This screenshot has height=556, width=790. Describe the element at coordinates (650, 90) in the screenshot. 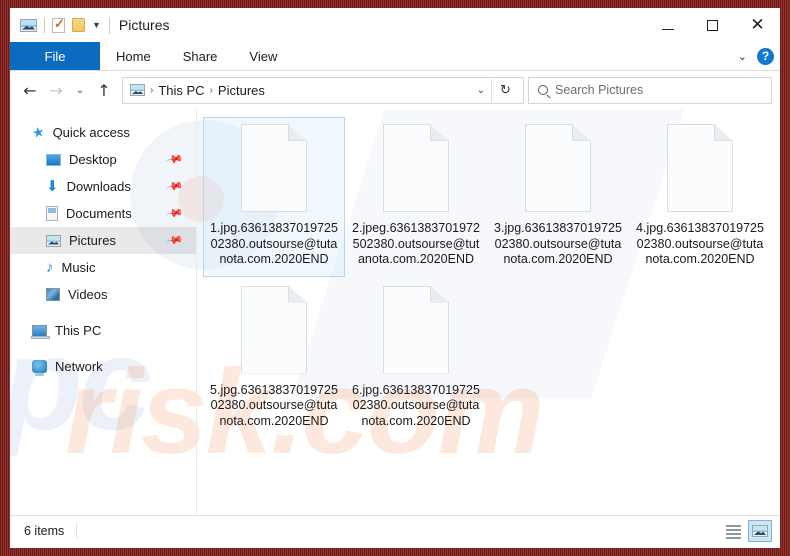

I see `search-input: Search Pictures` at that location.